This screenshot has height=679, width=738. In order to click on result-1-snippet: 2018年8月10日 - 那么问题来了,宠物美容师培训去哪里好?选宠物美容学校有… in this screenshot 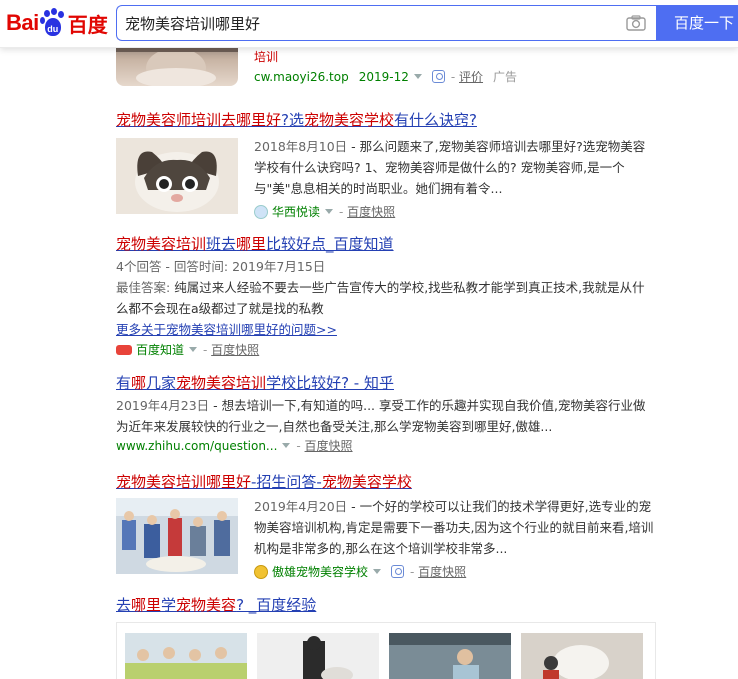, I will do `click(450, 167)`.